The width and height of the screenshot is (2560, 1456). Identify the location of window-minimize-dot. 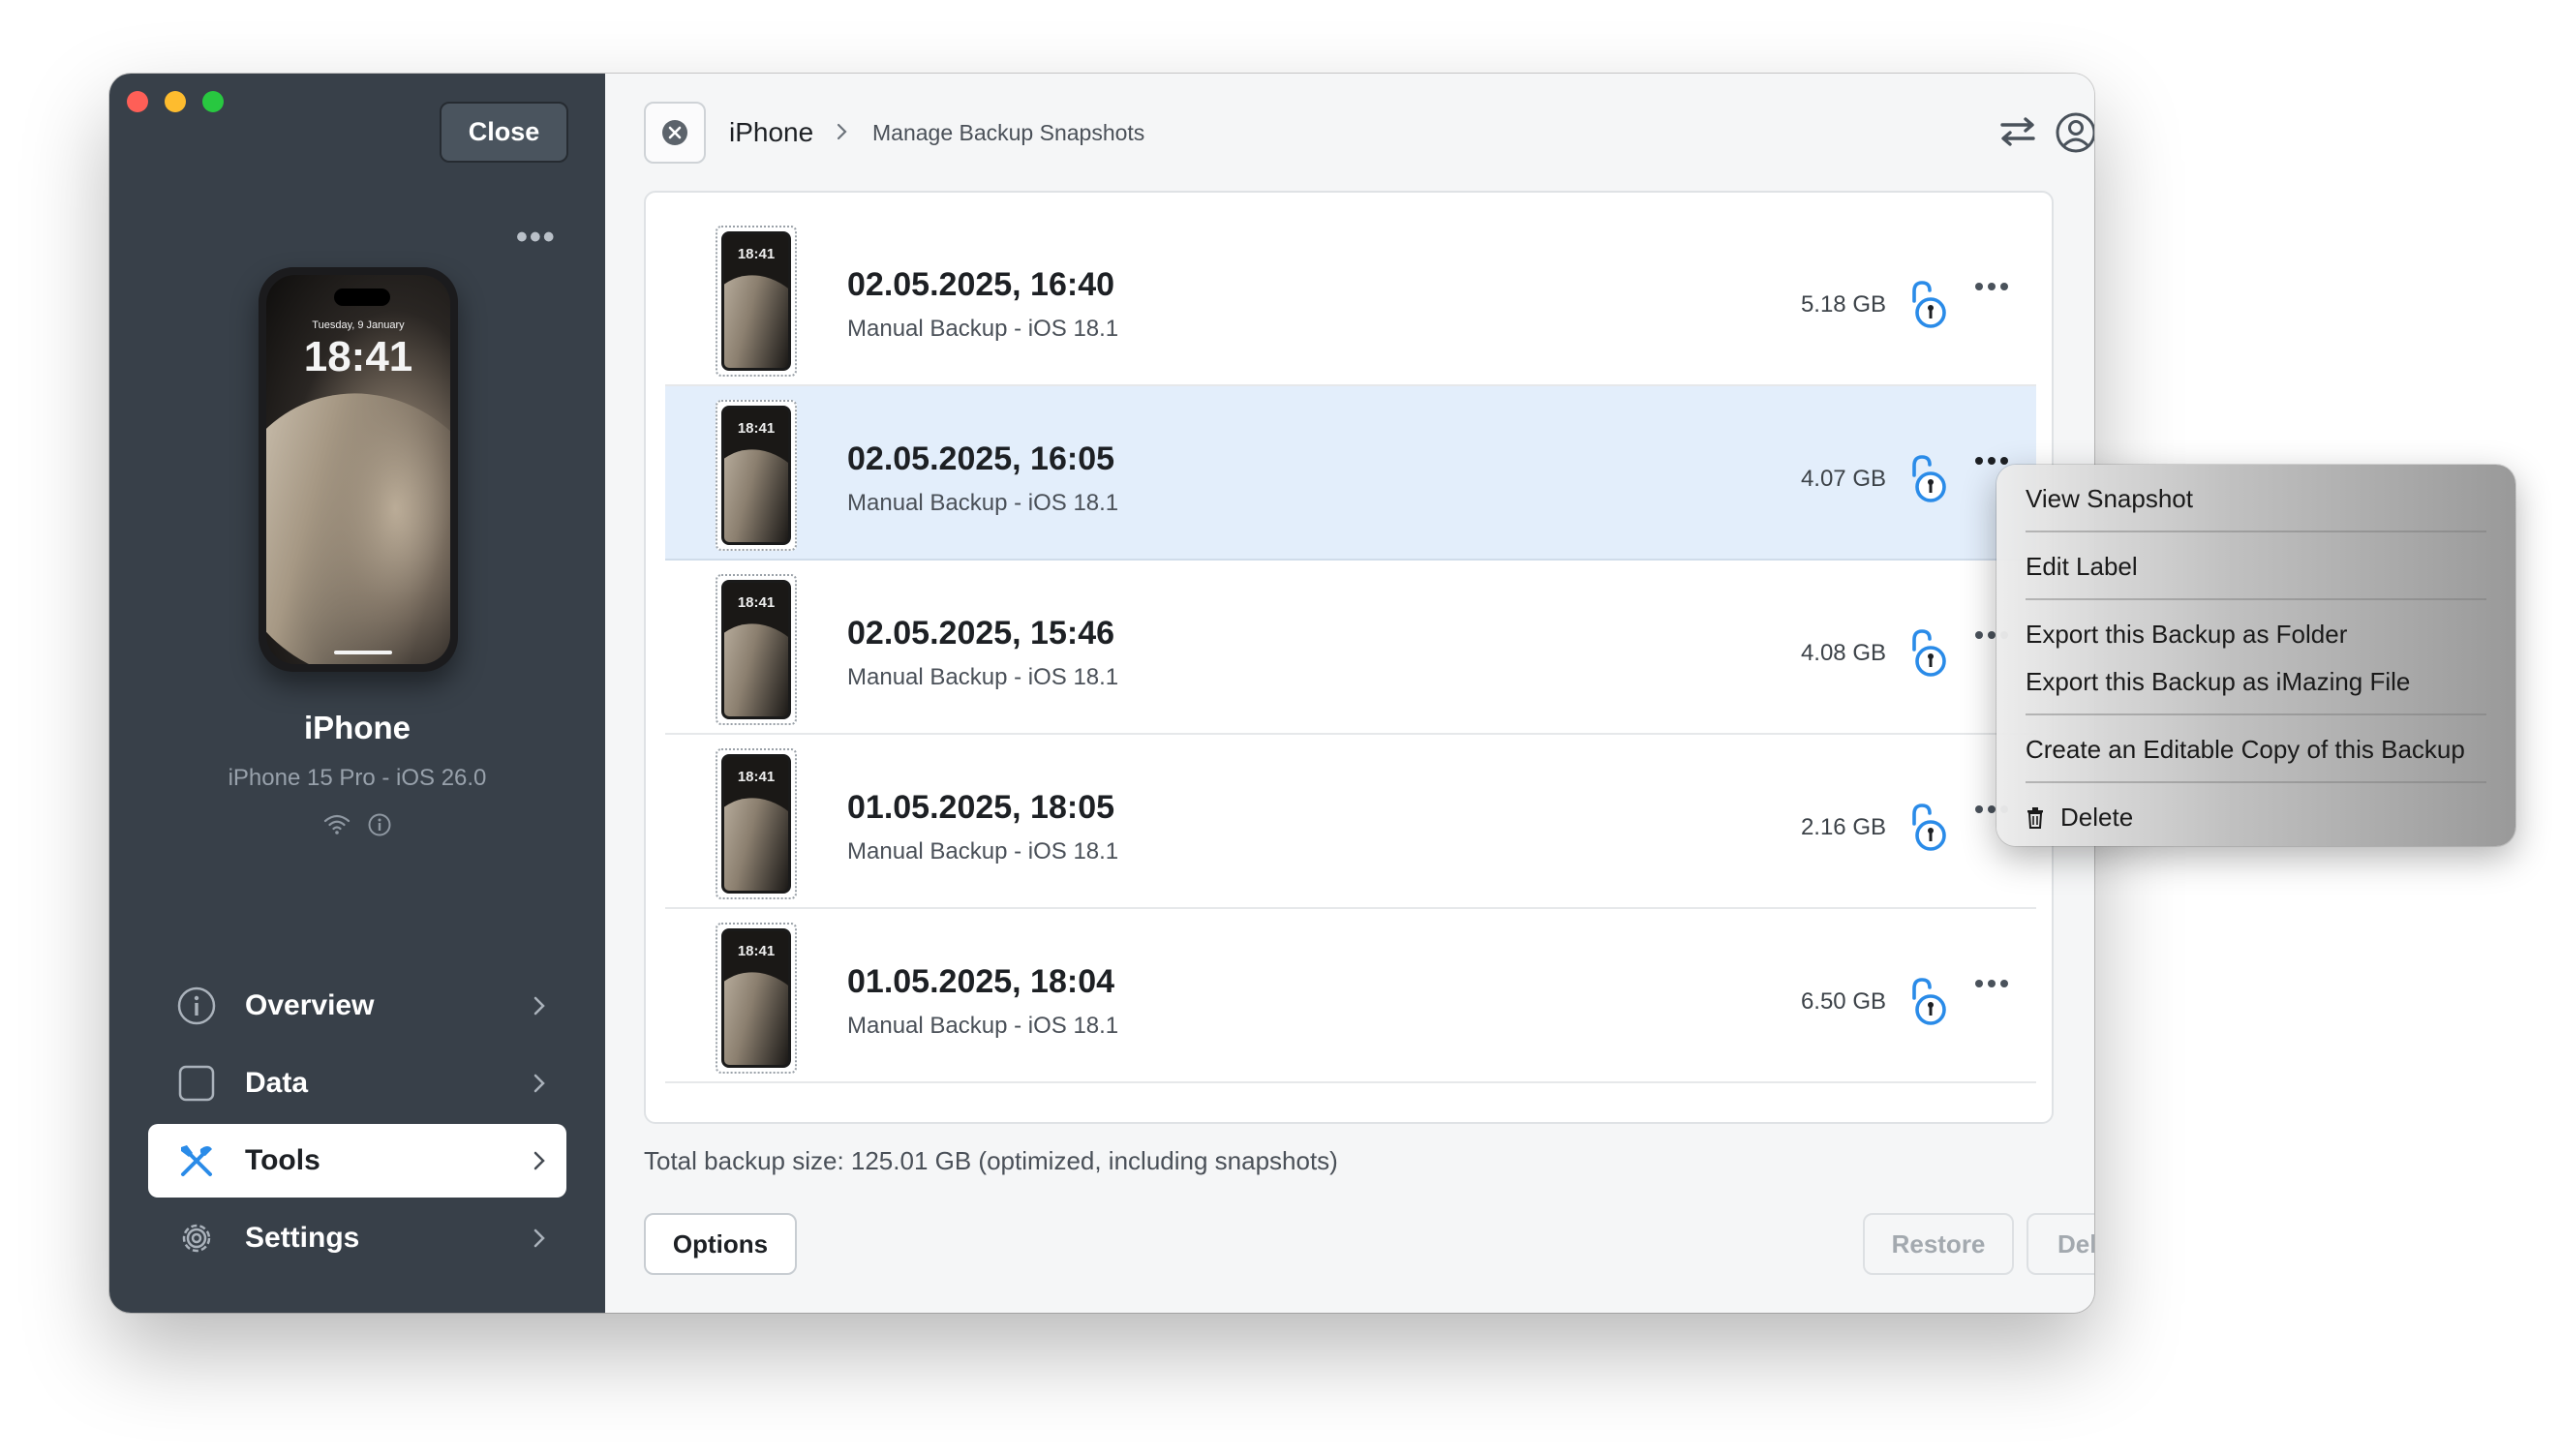
(175, 102).